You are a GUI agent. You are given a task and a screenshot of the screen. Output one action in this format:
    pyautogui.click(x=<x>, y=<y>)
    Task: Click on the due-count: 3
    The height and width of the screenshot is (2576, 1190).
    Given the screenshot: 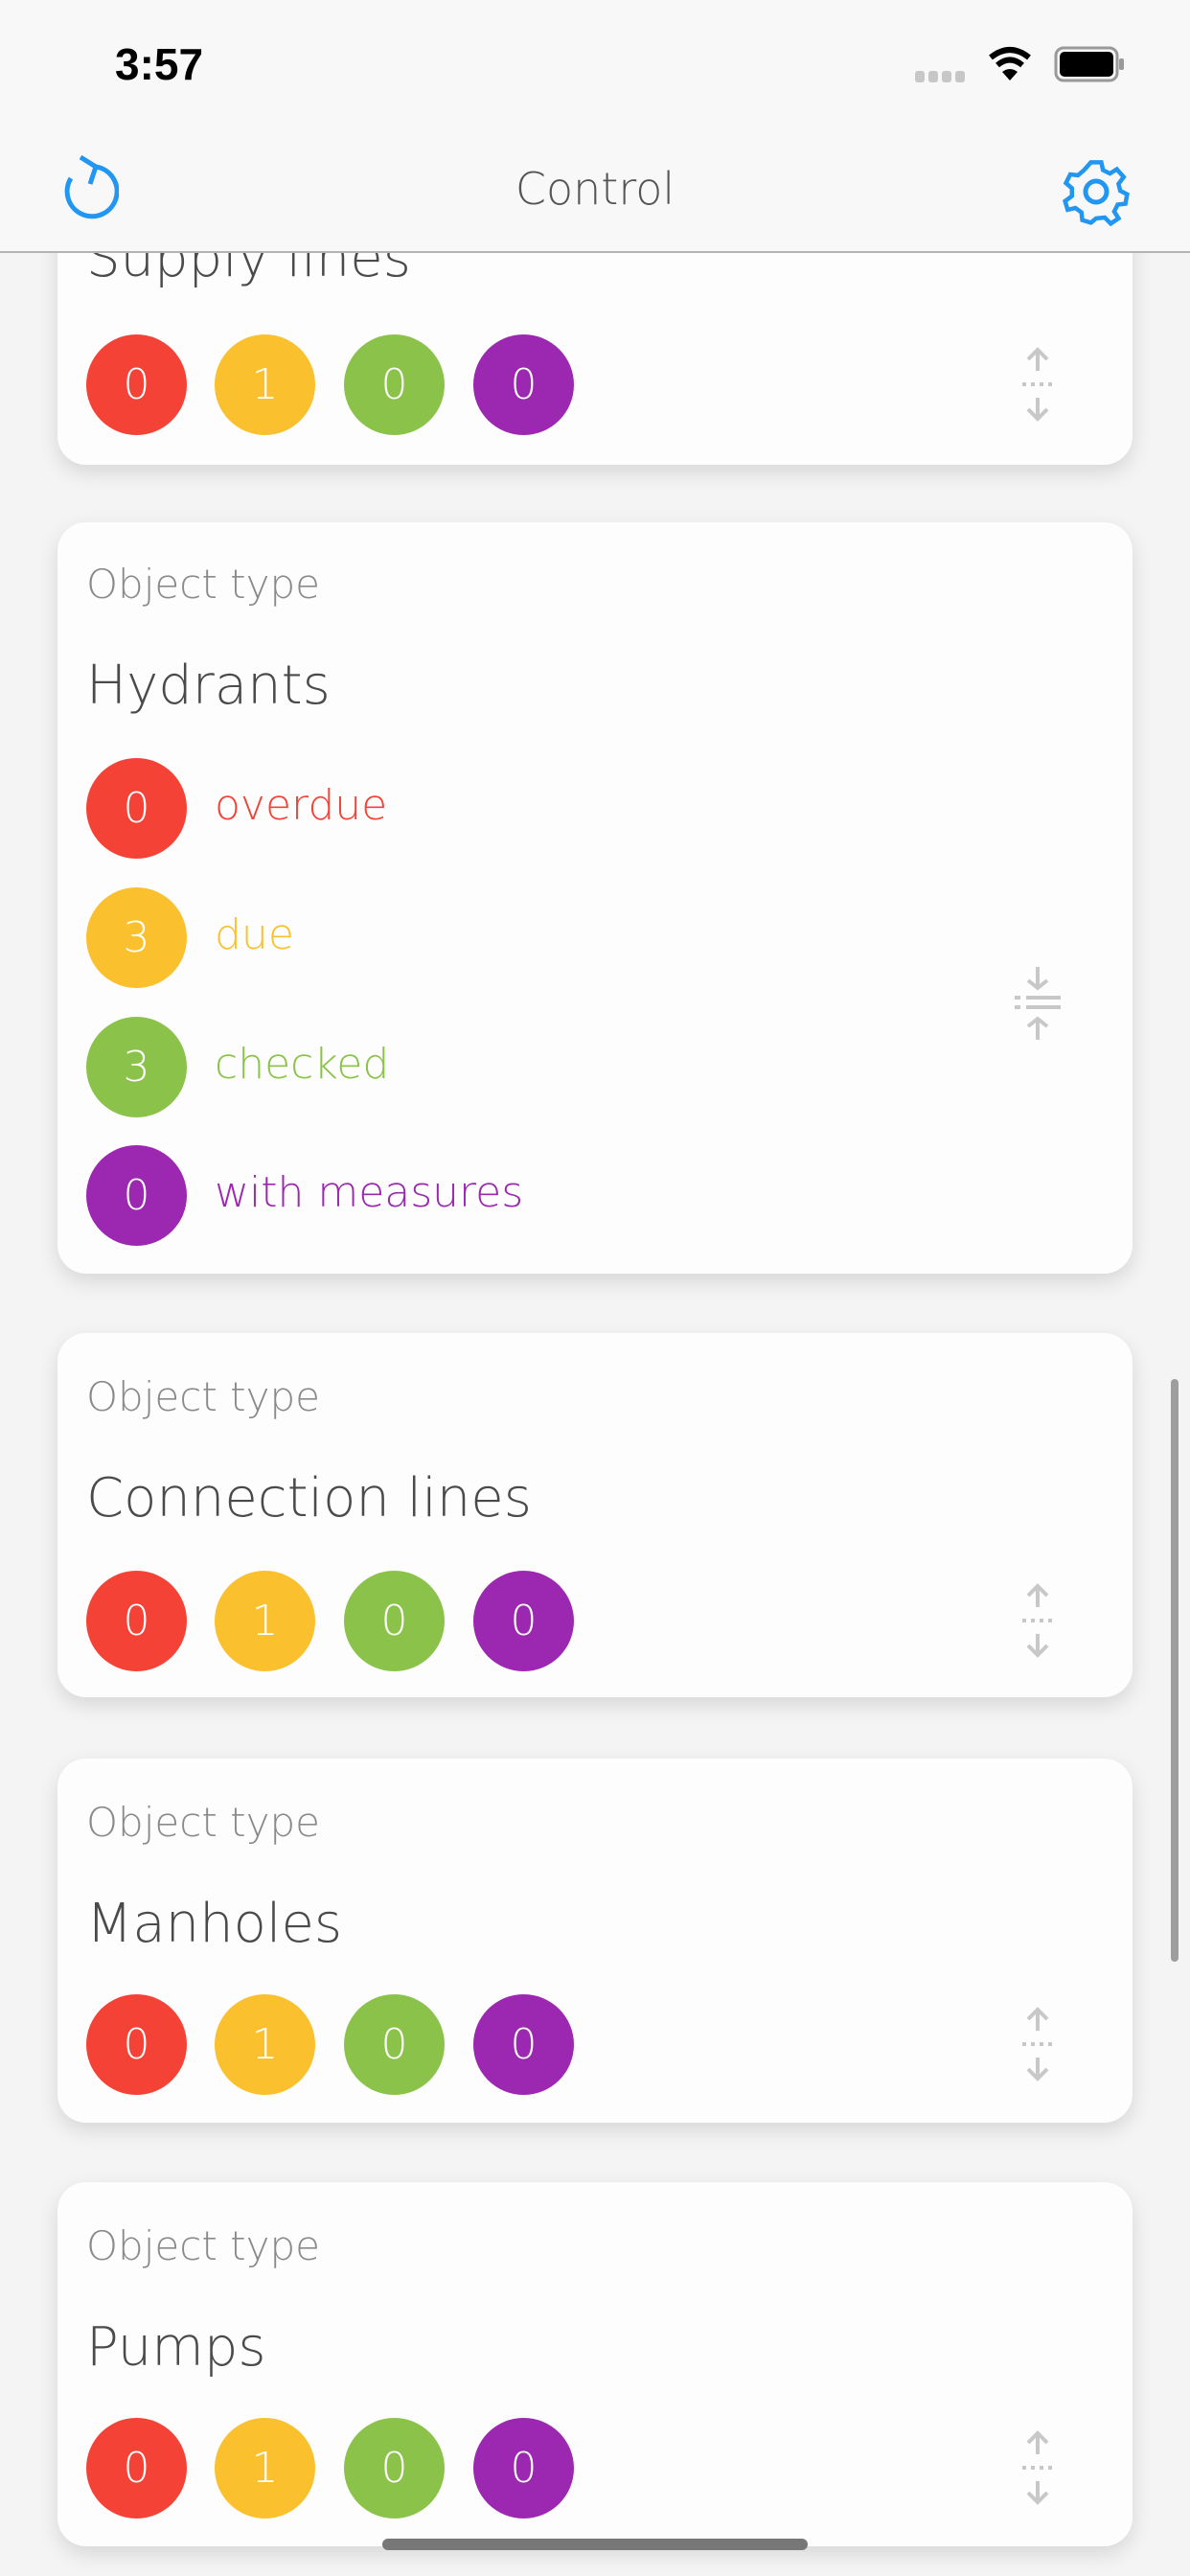 What is the action you would take?
    pyautogui.click(x=136, y=937)
    